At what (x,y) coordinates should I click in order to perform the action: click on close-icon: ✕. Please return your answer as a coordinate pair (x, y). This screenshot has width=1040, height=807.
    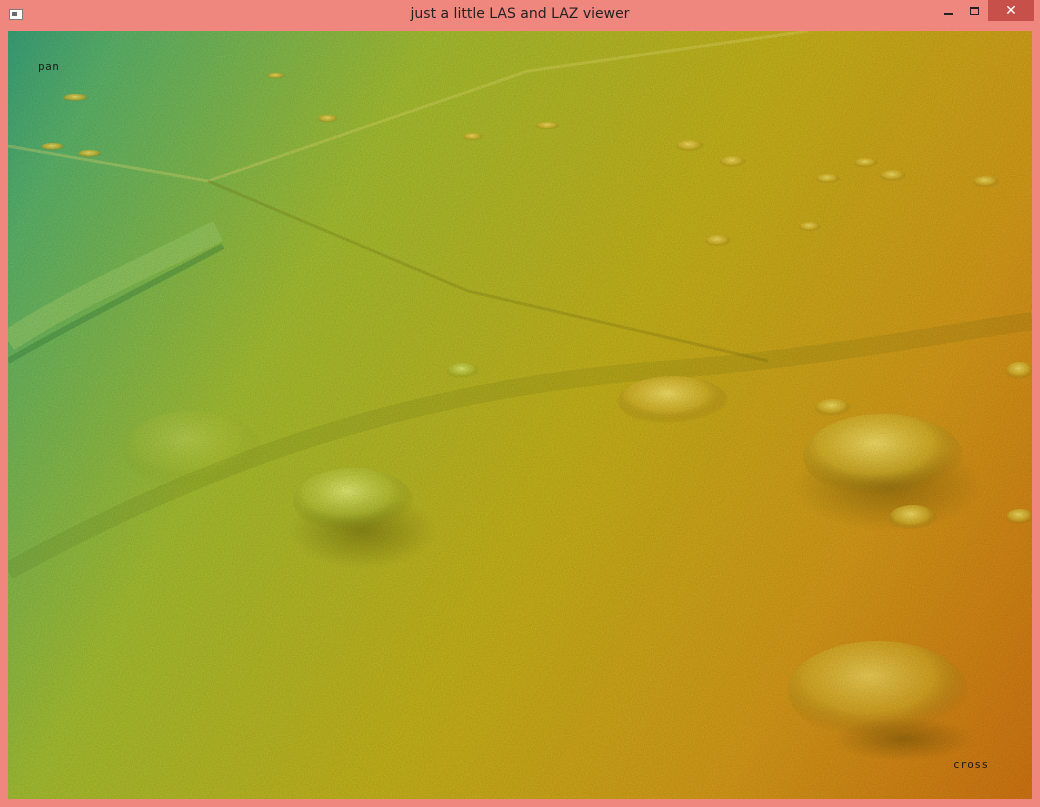
    Looking at the image, I should click on (1011, 10).